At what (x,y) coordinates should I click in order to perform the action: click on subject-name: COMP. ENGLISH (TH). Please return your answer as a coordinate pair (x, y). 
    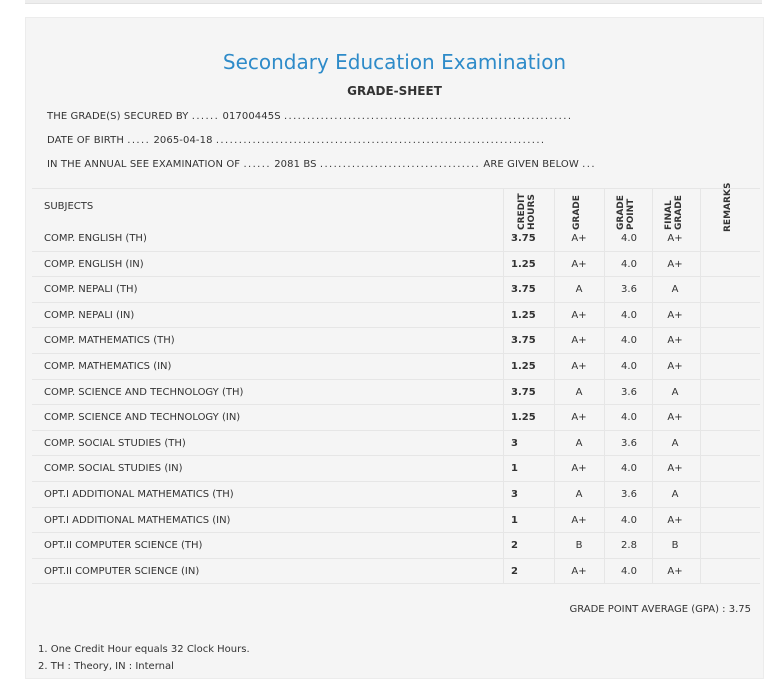
    Looking at the image, I should click on (95, 238).